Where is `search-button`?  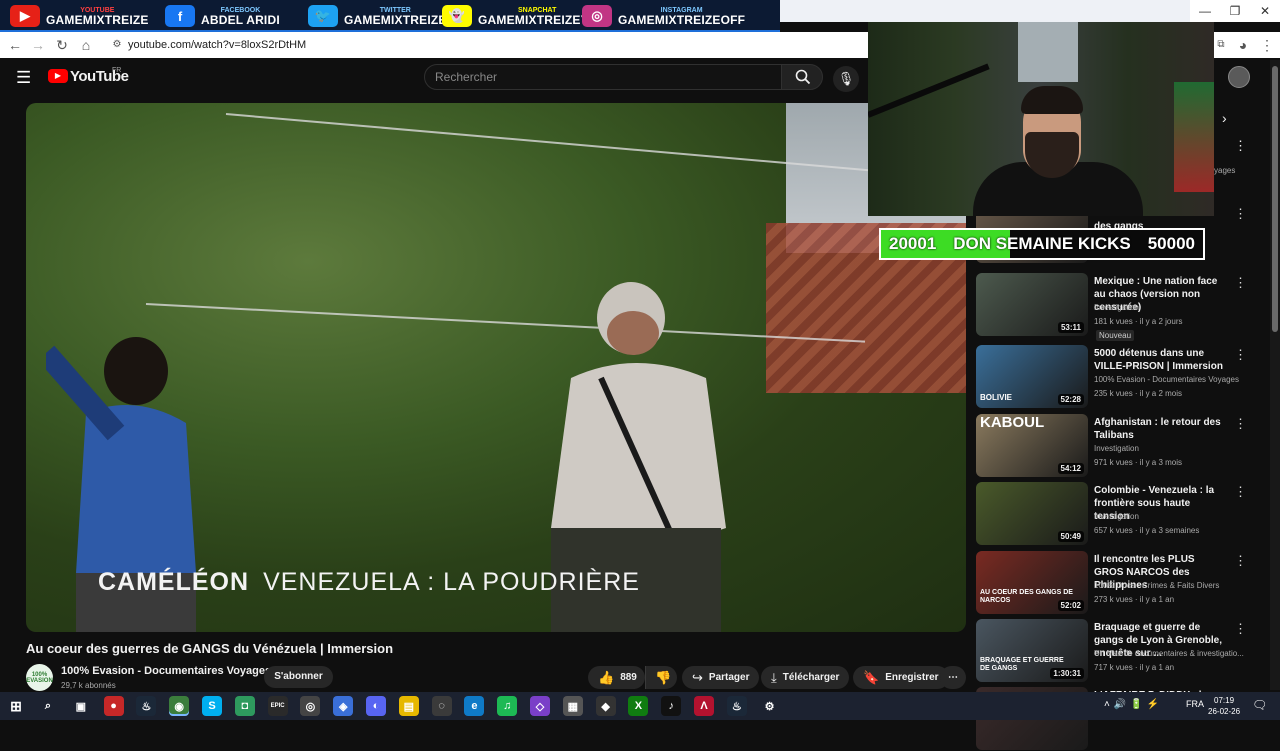
search-button is located at coordinates (802, 77).